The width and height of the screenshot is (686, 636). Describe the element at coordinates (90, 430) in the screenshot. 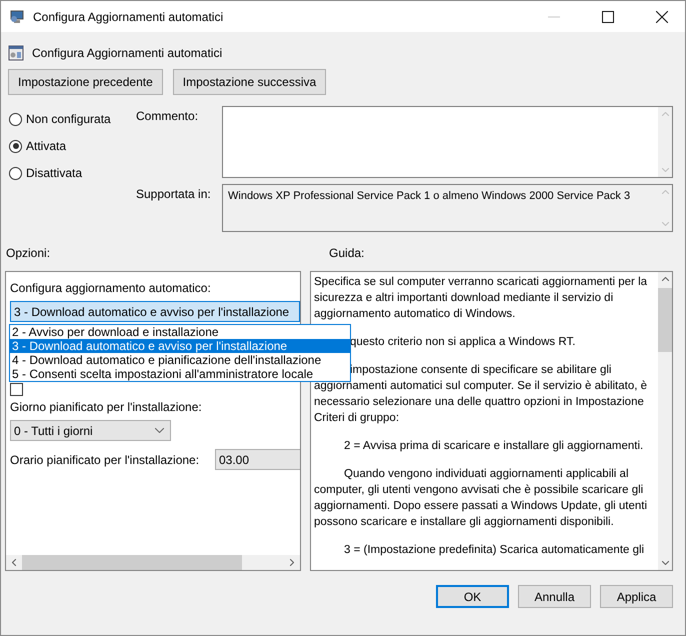

I see `day-dropdown: 0 - Tutti i giorni` at that location.